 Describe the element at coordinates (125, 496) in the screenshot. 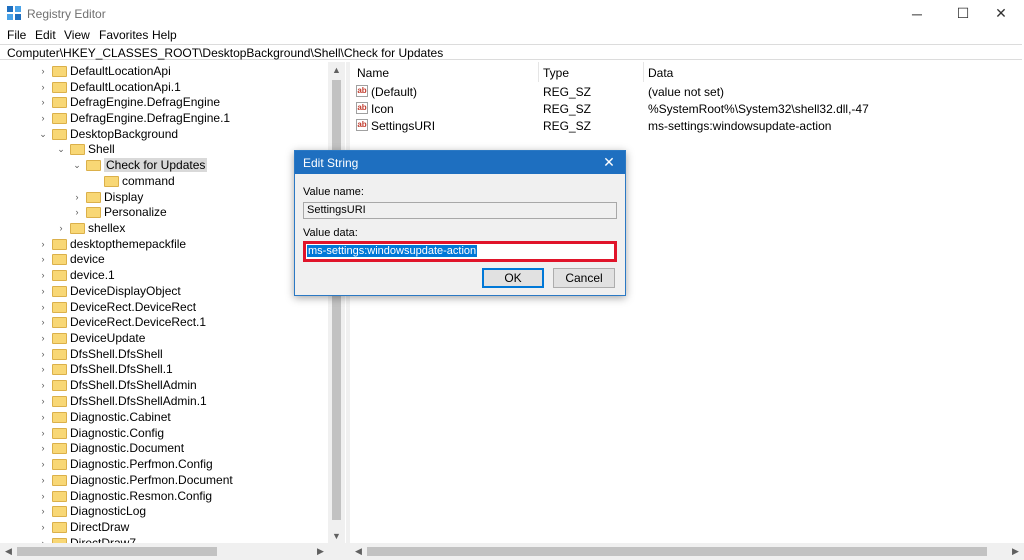

I see `tree-item: › Diagnostic.Resmon.Config` at that location.